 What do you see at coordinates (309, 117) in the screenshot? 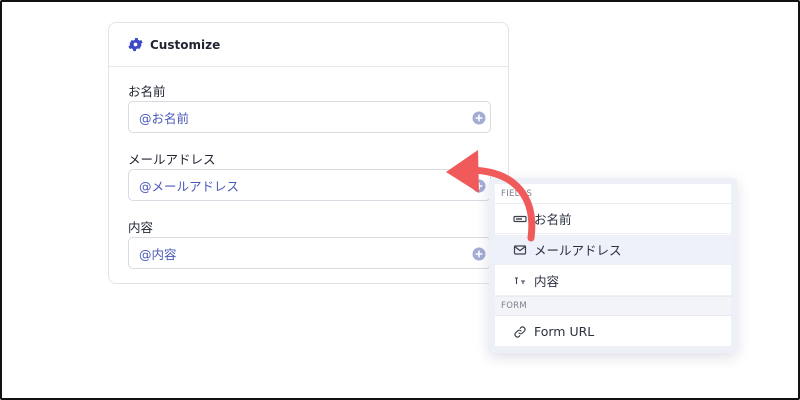
I see `name-field: @お名前` at bounding box center [309, 117].